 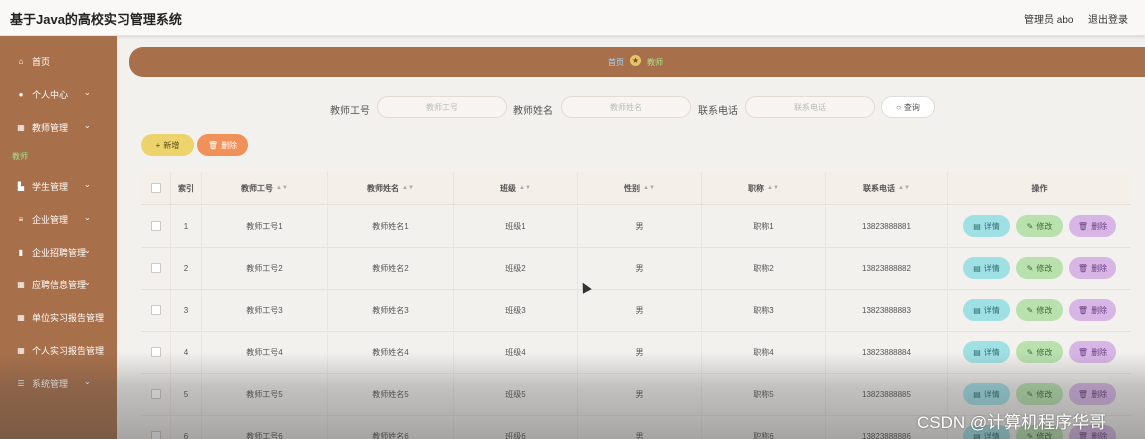 I want to click on sidebar-item: ▦ 个人实习报告管理, so click(x=58, y=350).